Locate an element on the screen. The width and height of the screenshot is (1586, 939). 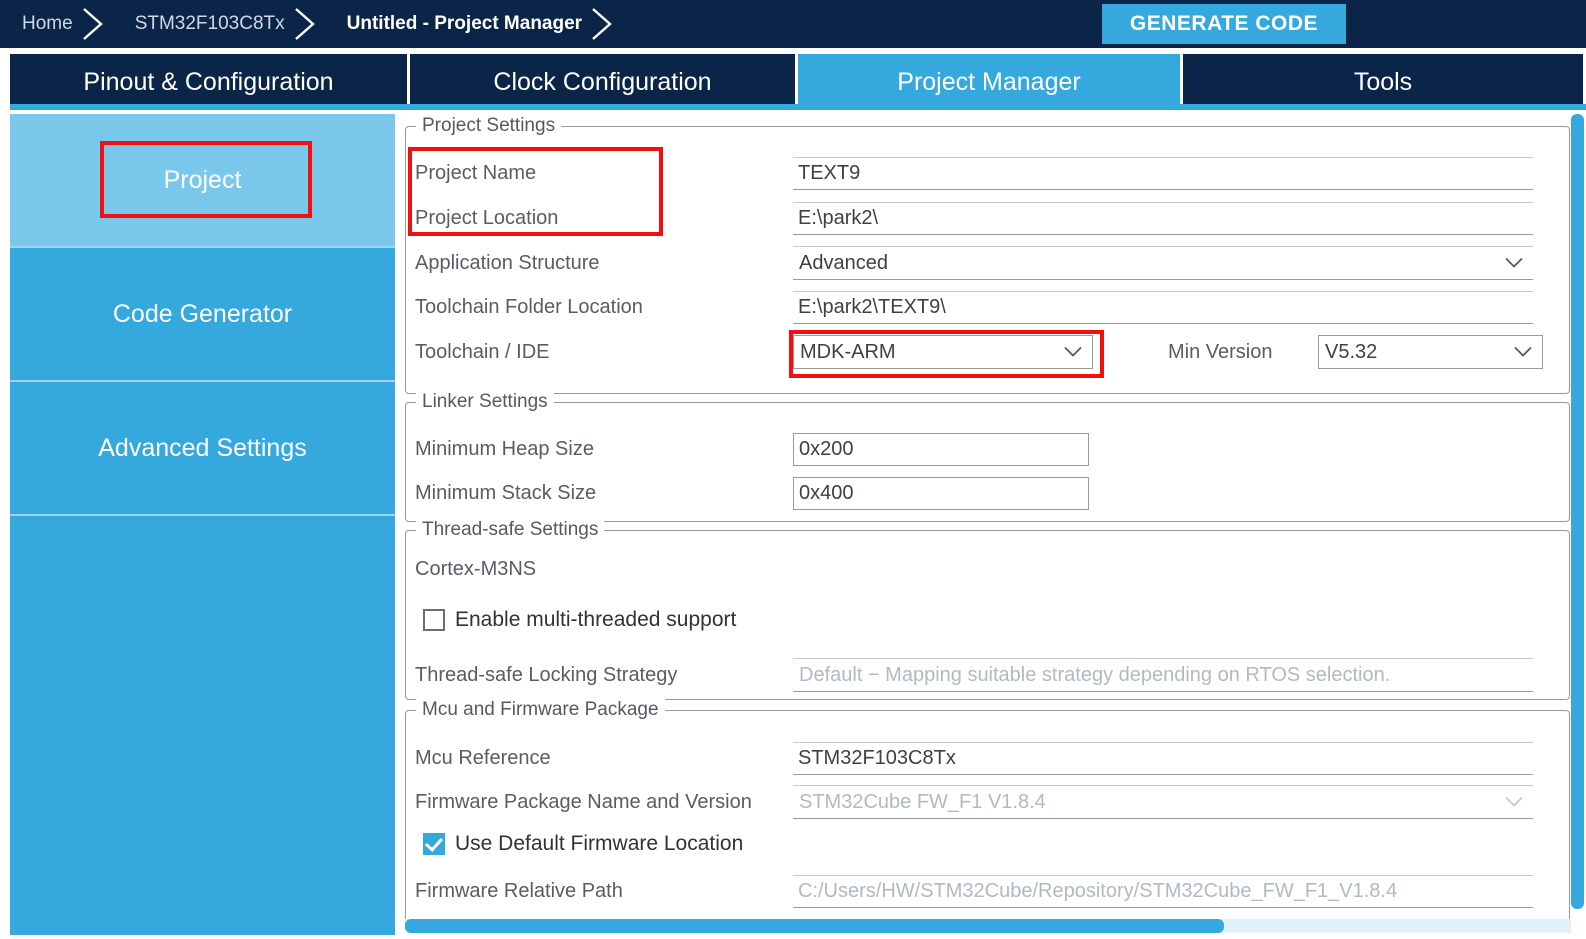
breadcrumb-item-home: Home is located at coordinates (56, 24).